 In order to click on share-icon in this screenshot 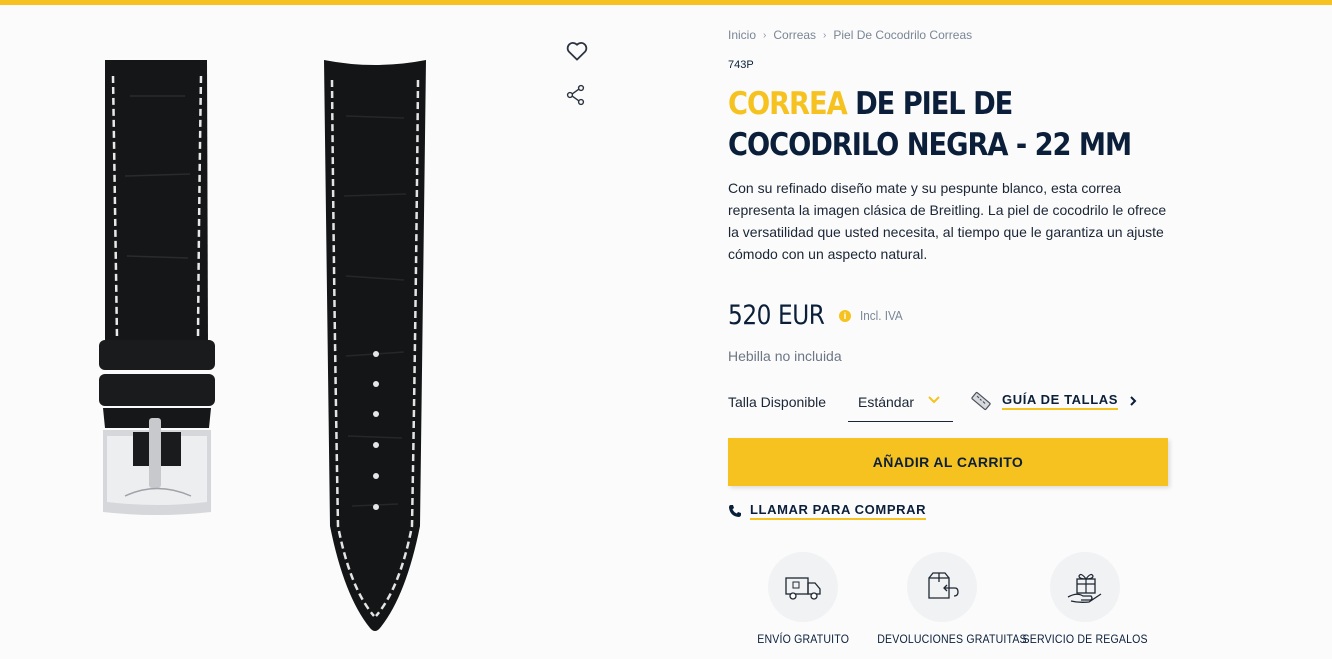, I will do `click(576, 95)`.